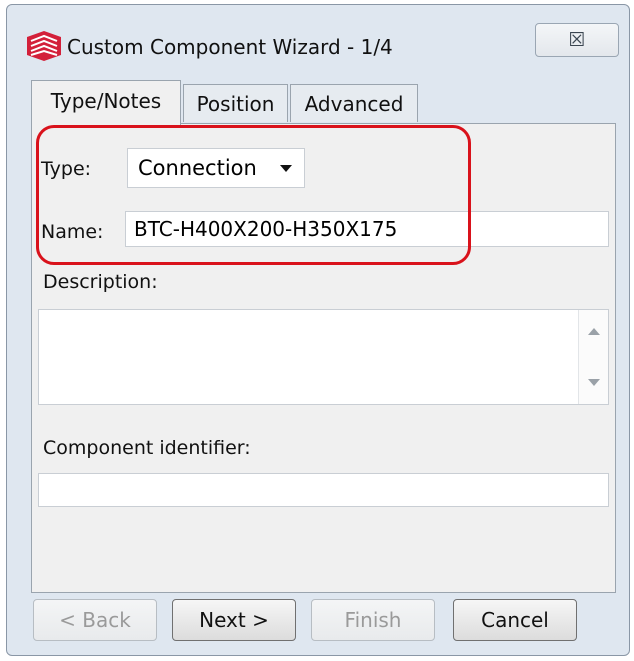  Describe the element at coordinates (323, 490) in the screenshot. I see `identifier-input` at that location.